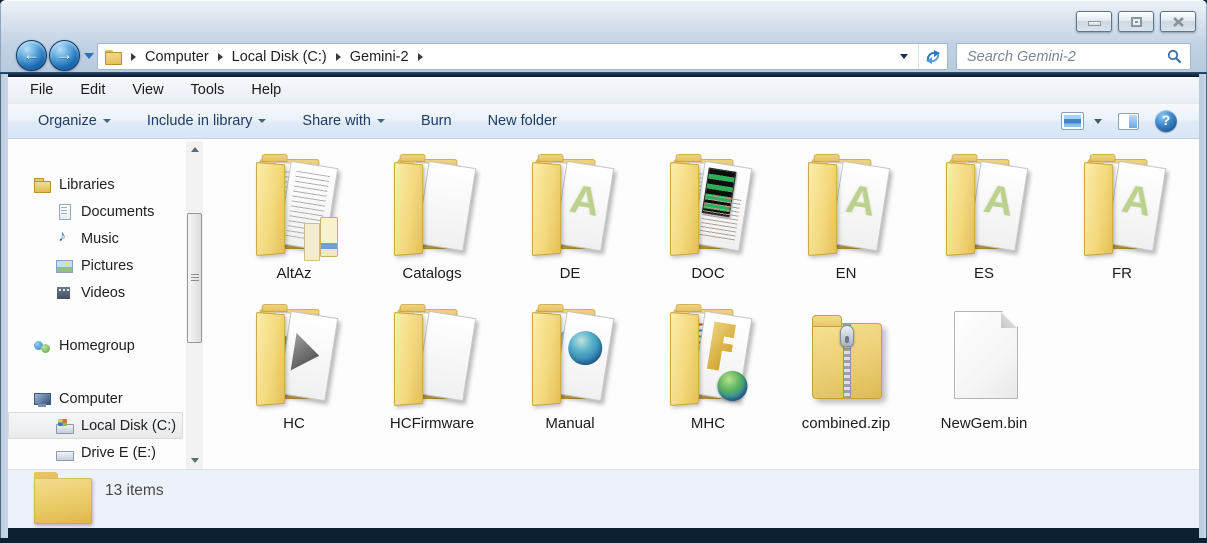  What do you see at coordinates (67, 121) in the screenshot?
I see `toolbar-item-label: Organize` at bounding box center [67, 121].